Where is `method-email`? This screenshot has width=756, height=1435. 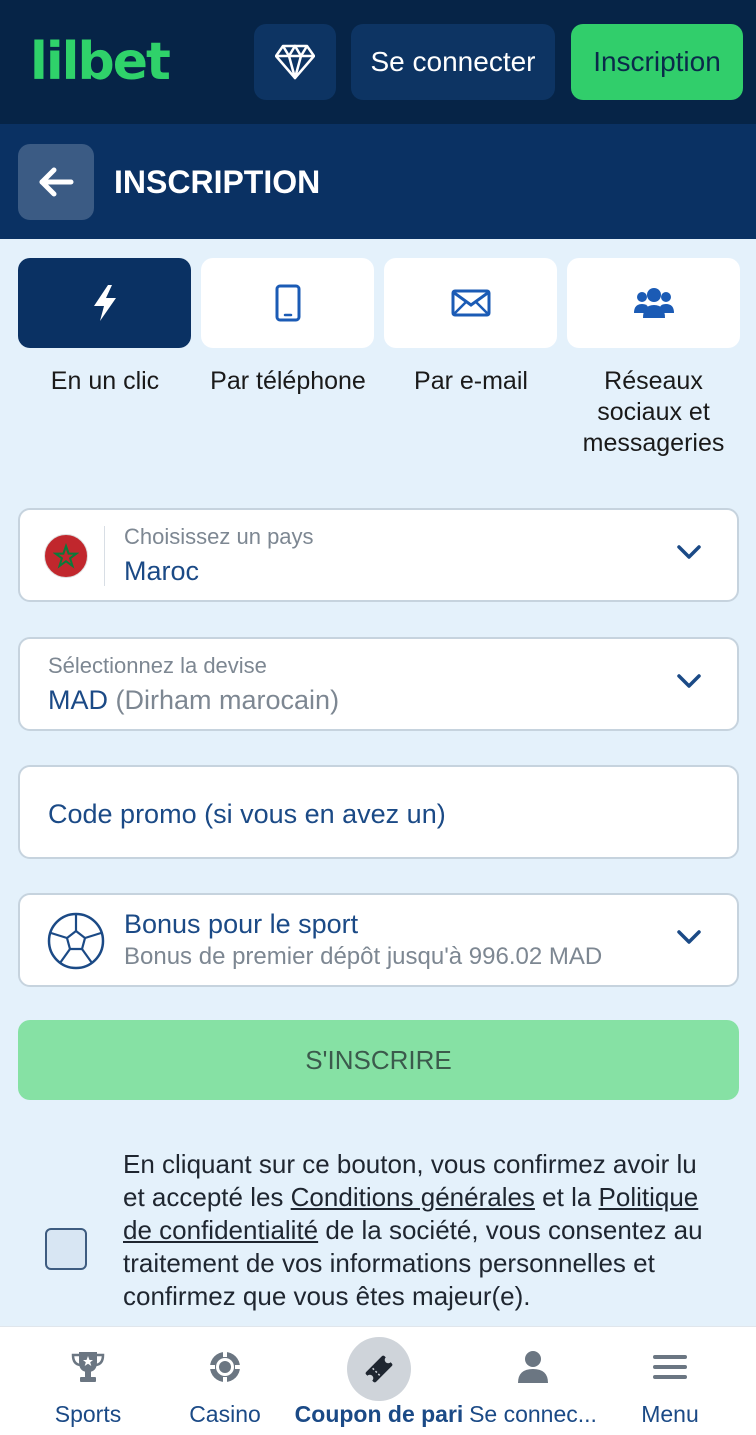
method-email is located at coordinates (470, 303).